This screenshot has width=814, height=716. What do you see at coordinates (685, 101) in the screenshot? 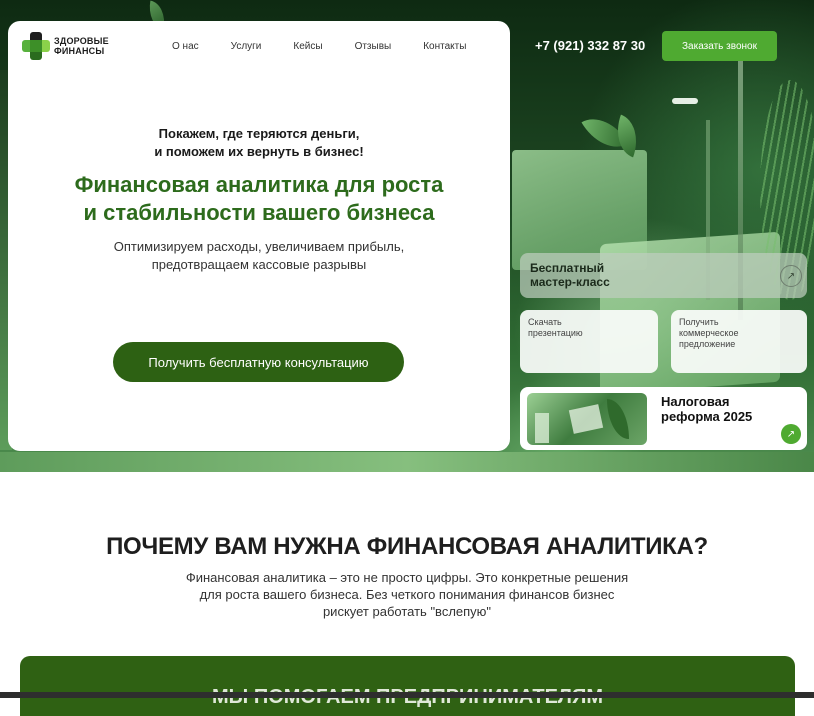
I see `decor-bar` at bounding box center [685, 101].